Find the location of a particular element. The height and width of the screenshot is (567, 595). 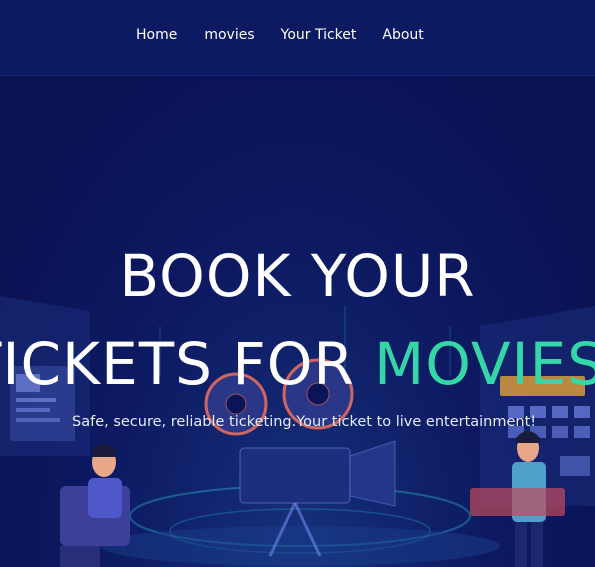

hero-headline-line2: TICKETS FOR MOVIES is located at coordinates (297, 364).